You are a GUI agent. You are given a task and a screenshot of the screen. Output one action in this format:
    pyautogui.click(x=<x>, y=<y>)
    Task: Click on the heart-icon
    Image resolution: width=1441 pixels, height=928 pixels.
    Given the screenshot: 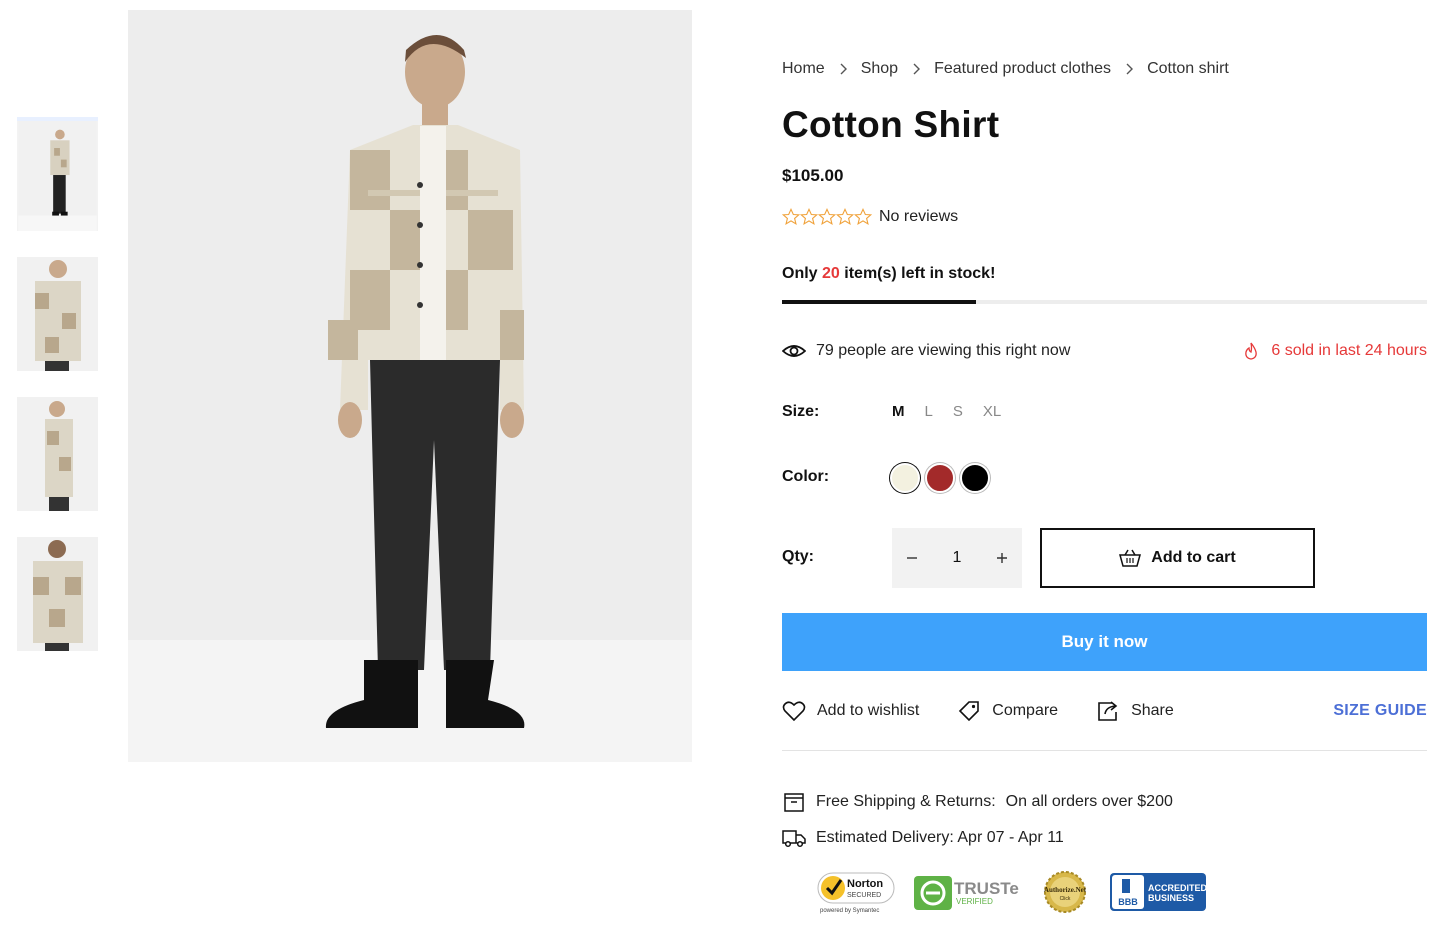 What is the action you would take?
    pyautogui.click(x=794, y=711)
    